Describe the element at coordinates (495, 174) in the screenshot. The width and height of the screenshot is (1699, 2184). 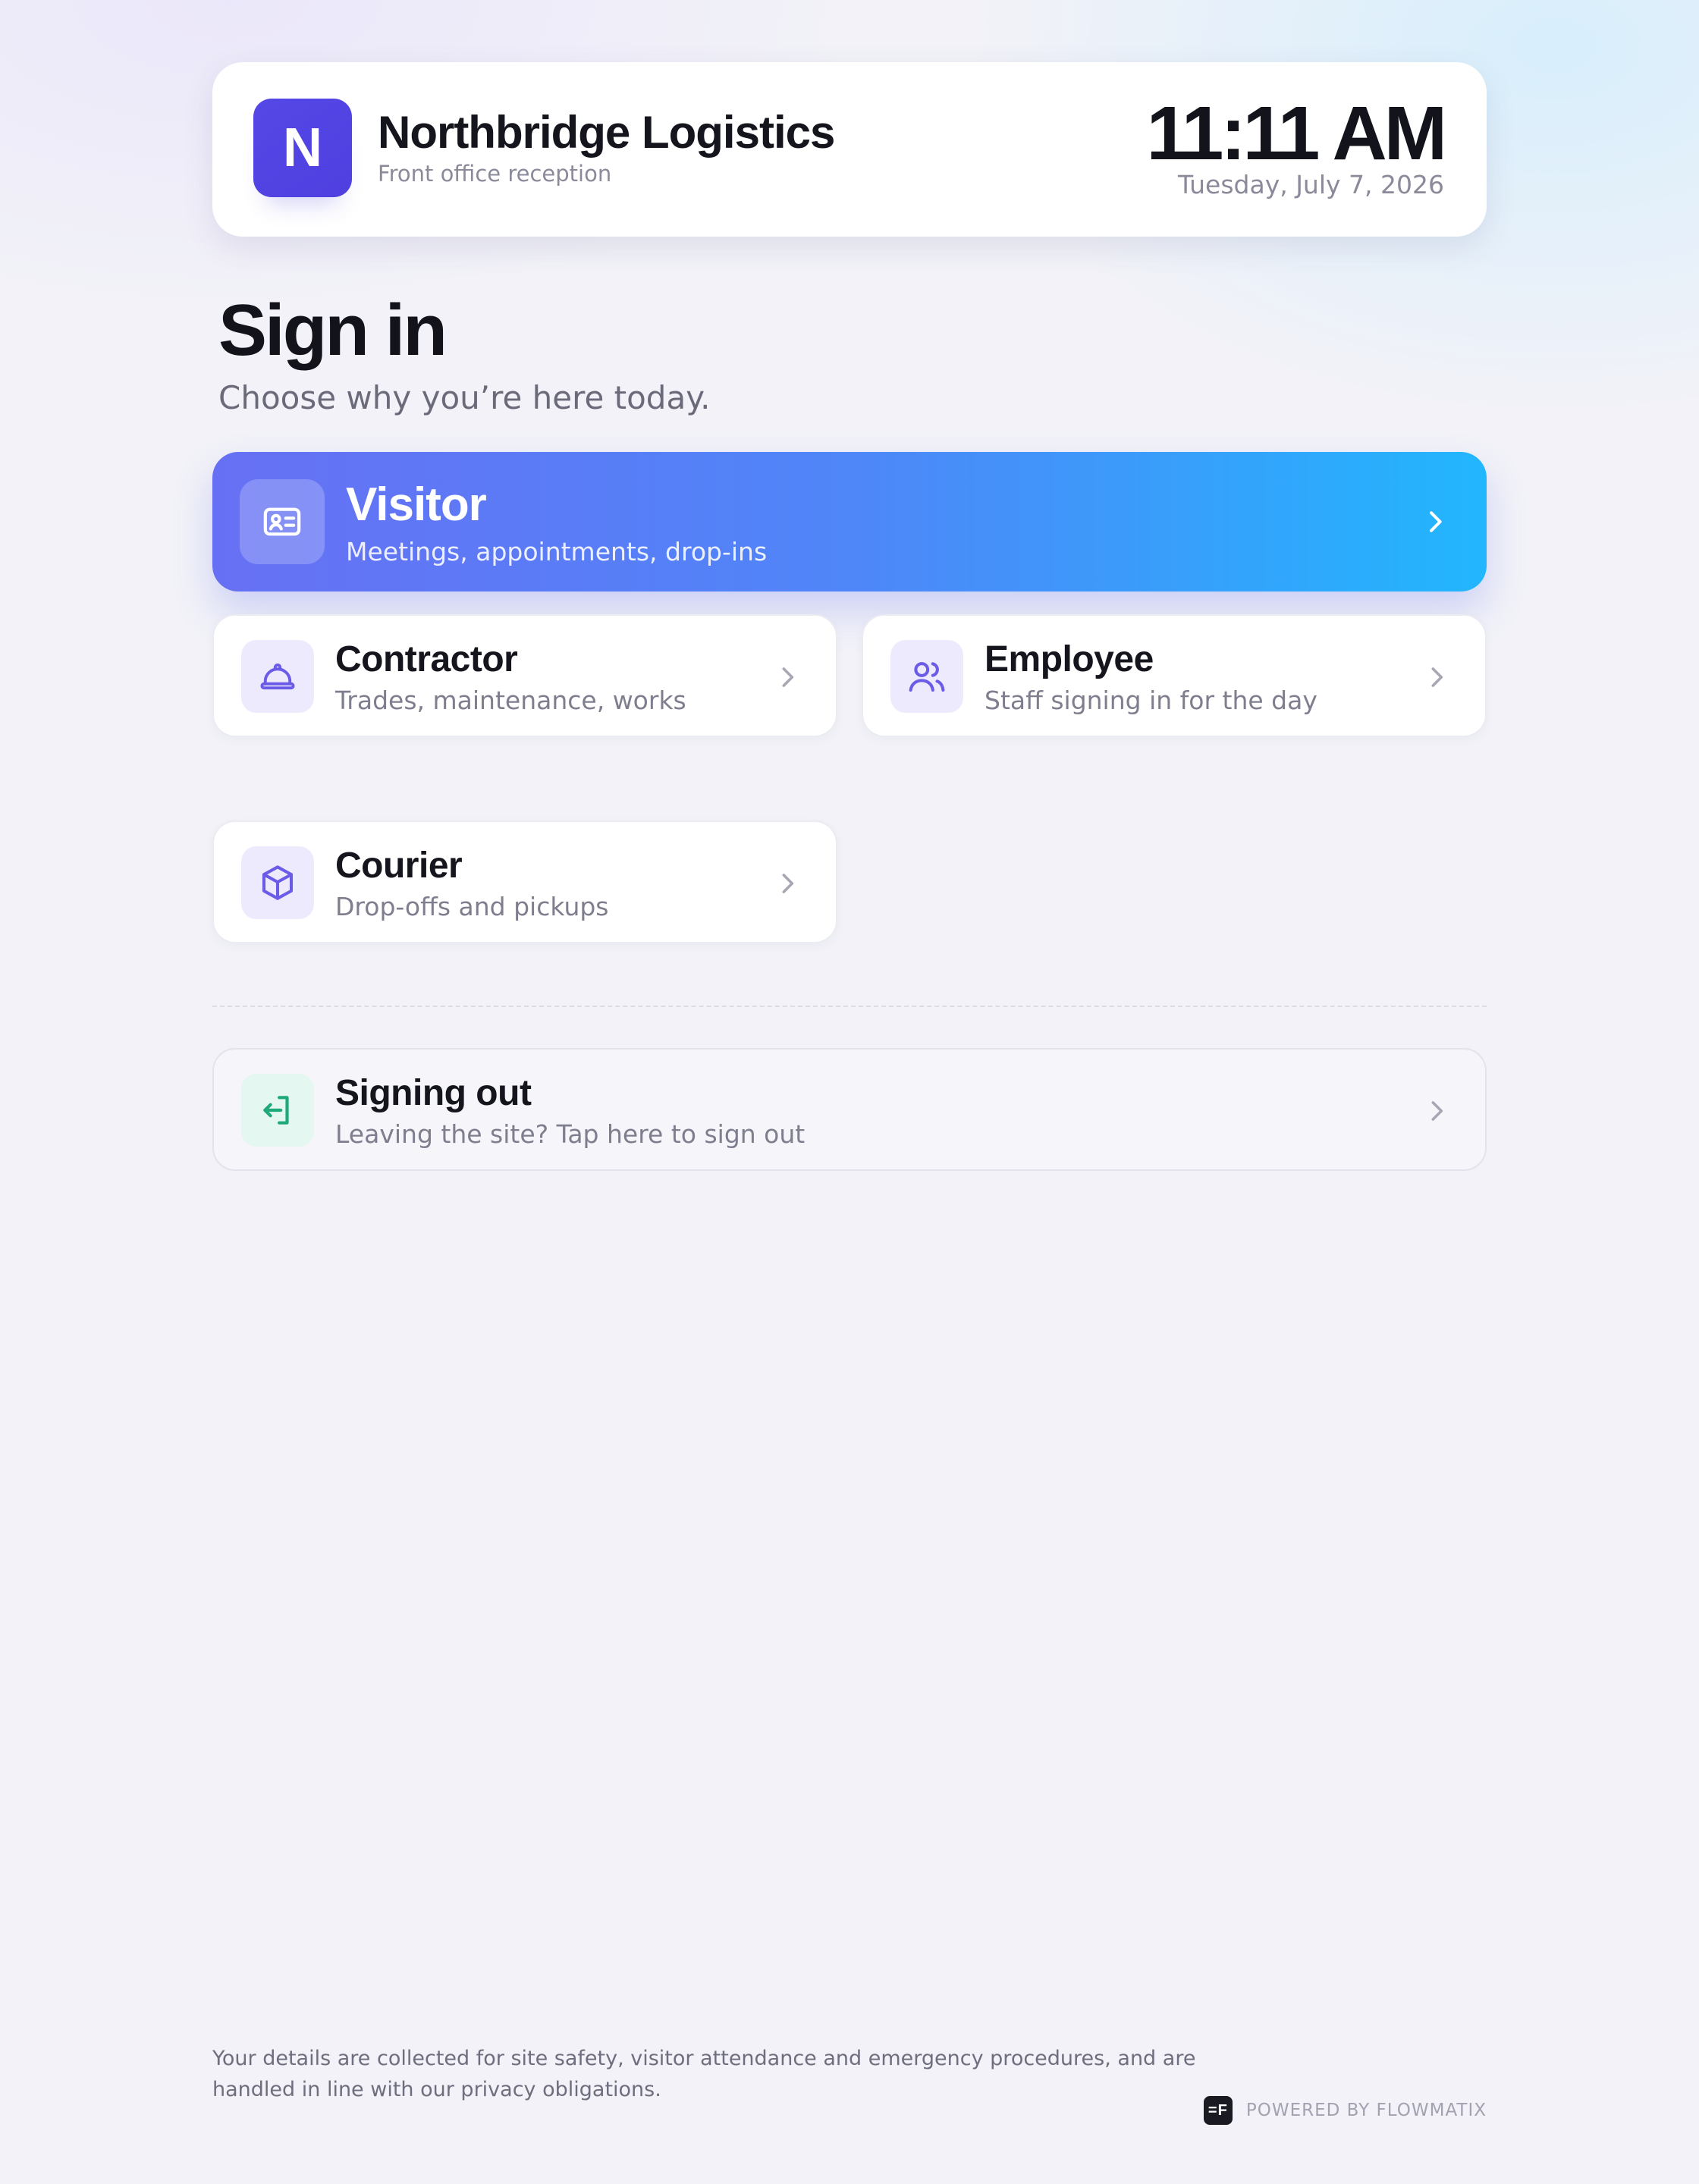
I see `org-subtitle: Front office reception` at that location.